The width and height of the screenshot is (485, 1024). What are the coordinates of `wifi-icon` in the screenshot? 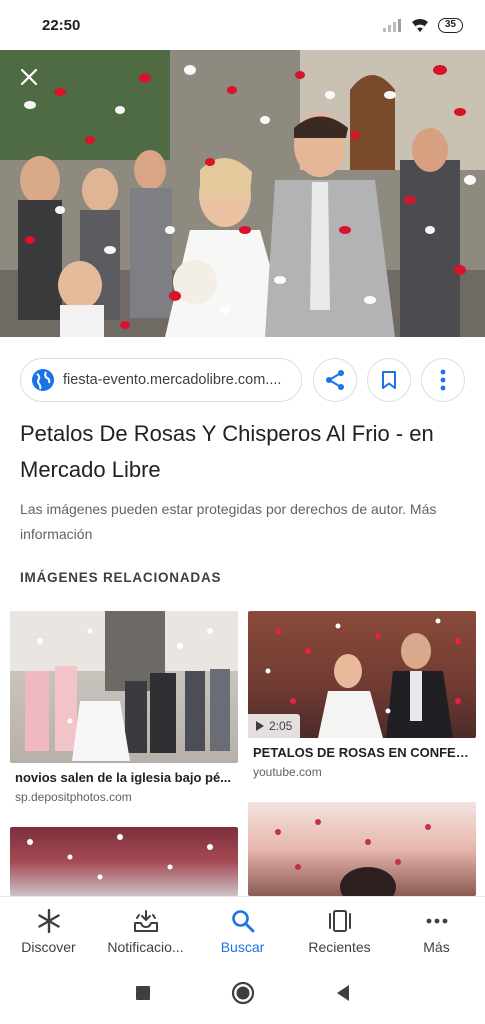 It's located at (419, 25).